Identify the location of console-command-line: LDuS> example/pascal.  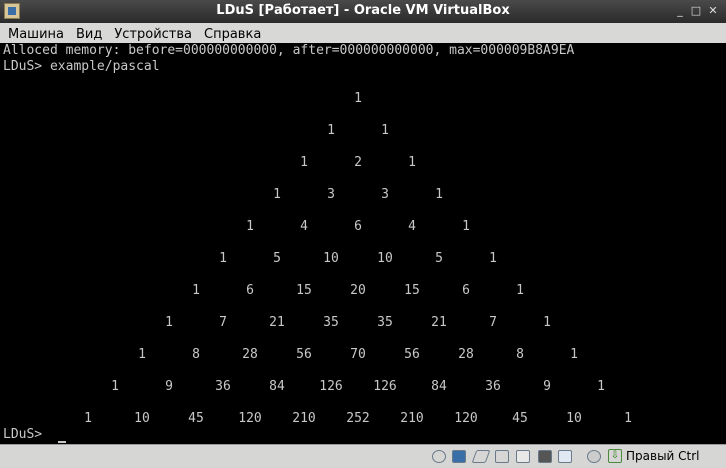
(81, 66).